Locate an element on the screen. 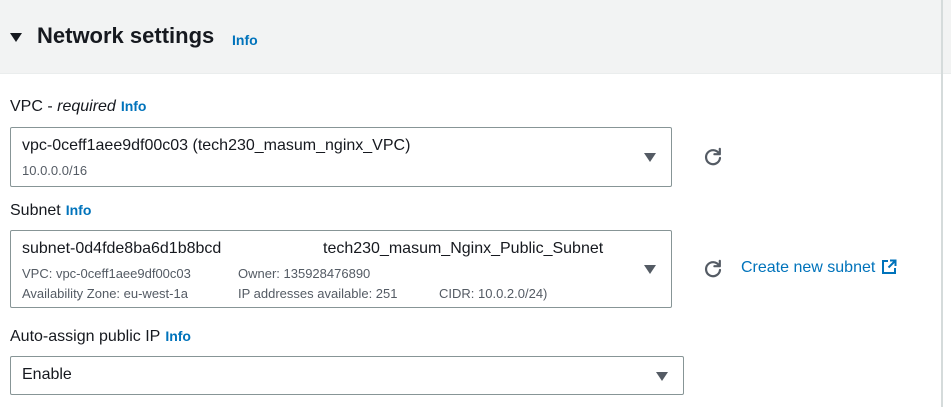  create-new-subnet-link: Create new subnet is located at coordinates (819, 268).